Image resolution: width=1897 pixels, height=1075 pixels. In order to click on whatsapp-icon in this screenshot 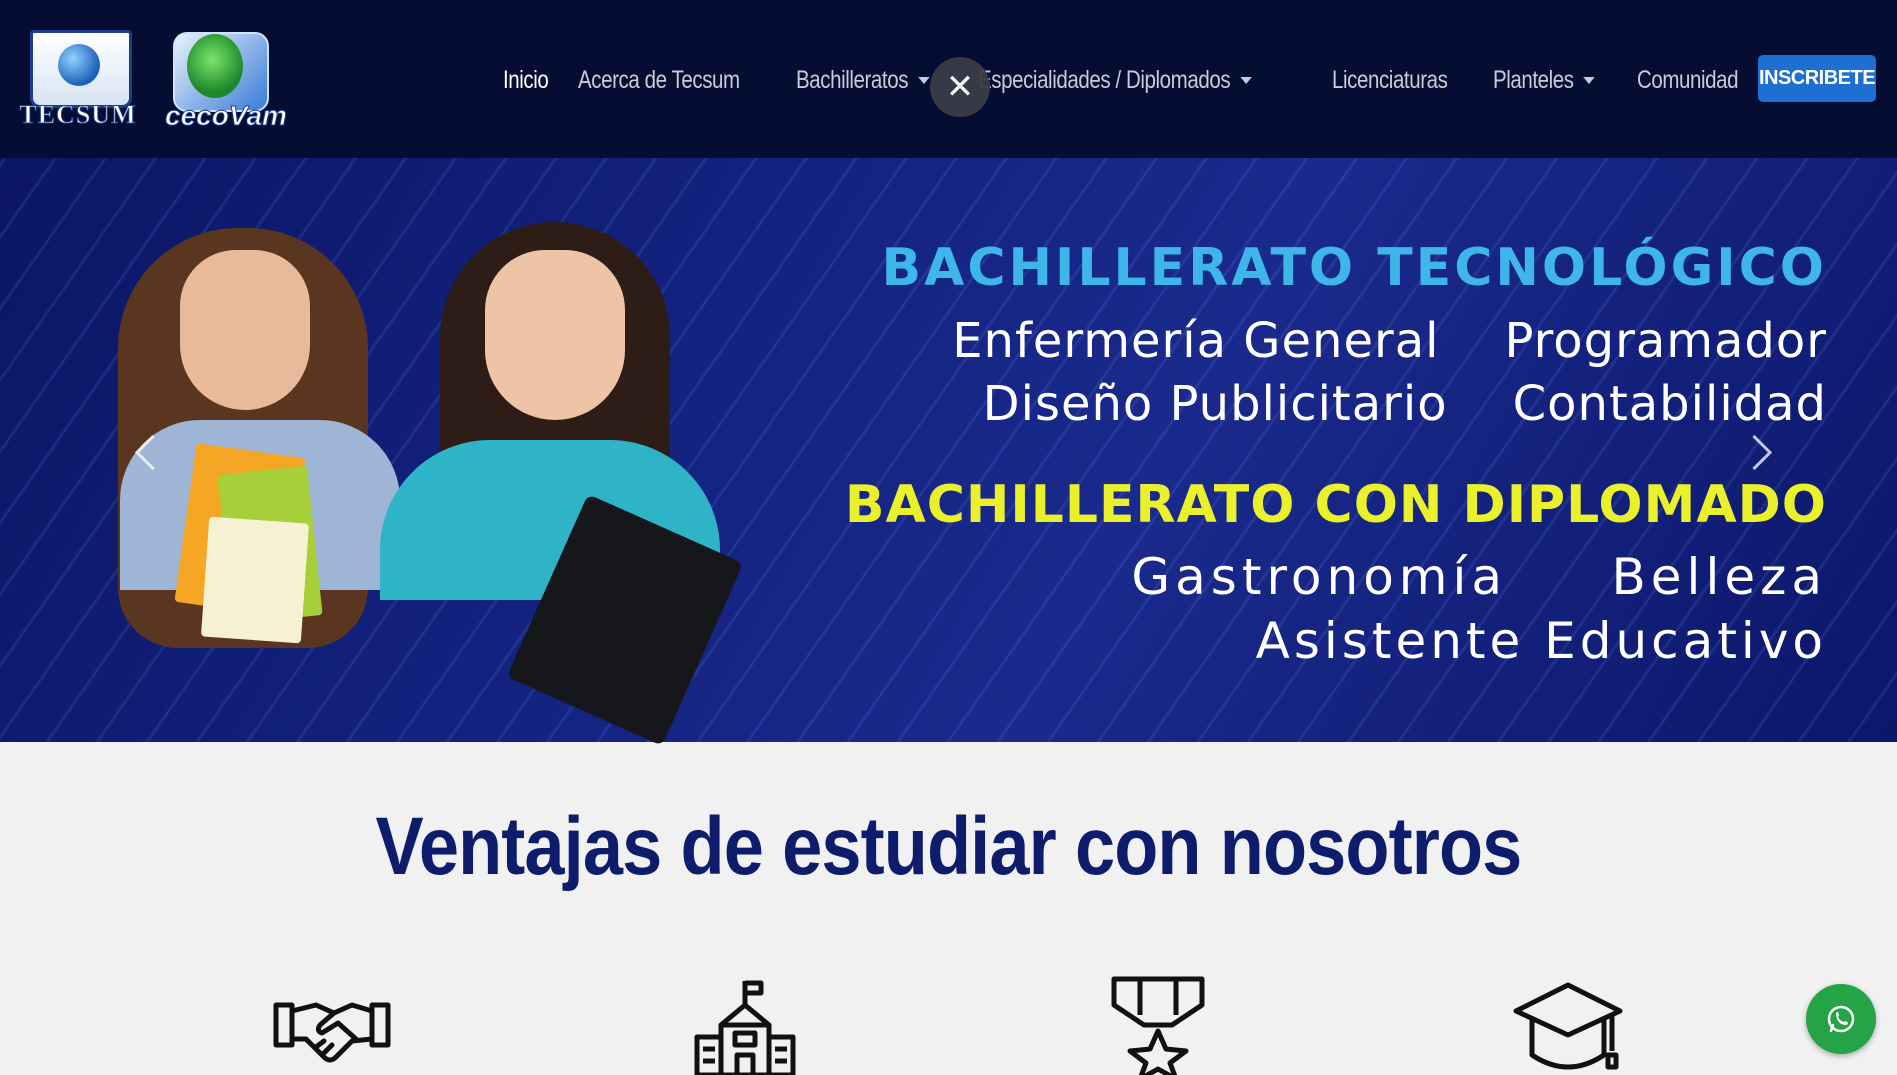, I will do `click(1841, 1019)`.